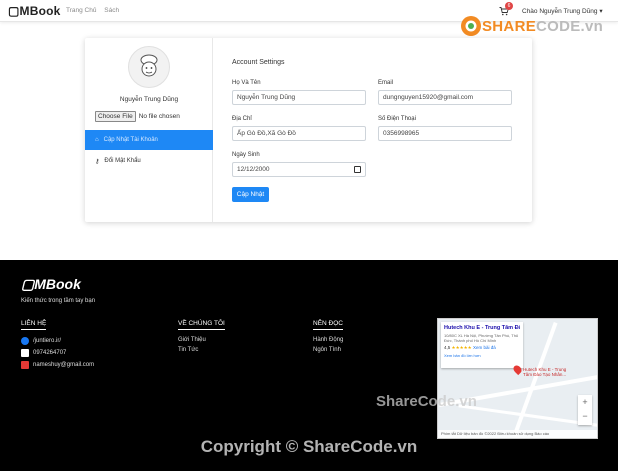  What do you see at coordinates (149, 161) in the screenshot?
I see `menu-change-password: ⚷ Đổi Mật Khẩu` at bounding box center [149, 161].